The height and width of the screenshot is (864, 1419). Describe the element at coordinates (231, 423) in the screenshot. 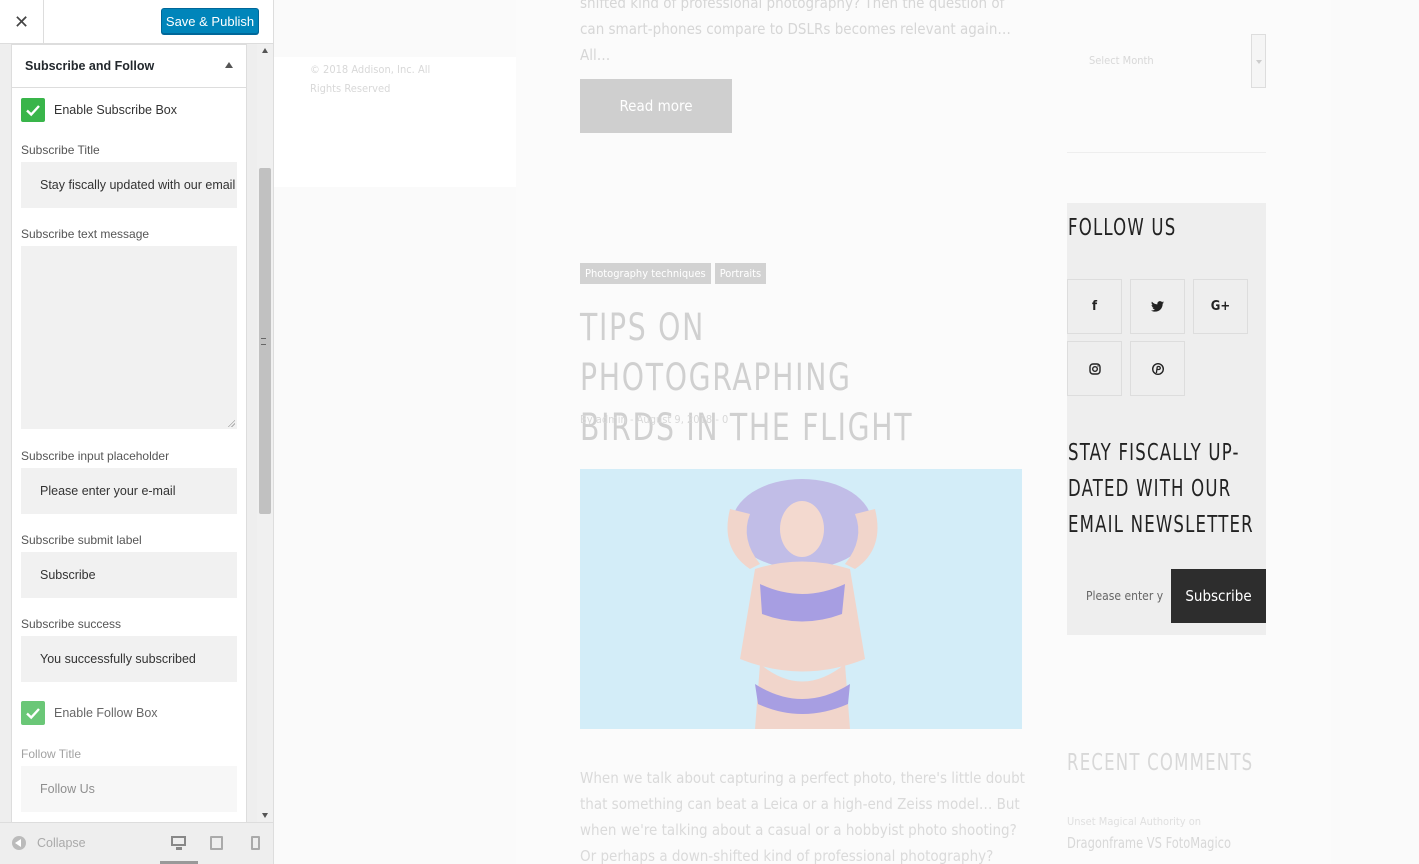

I see `resize-grip-icon` at that location.